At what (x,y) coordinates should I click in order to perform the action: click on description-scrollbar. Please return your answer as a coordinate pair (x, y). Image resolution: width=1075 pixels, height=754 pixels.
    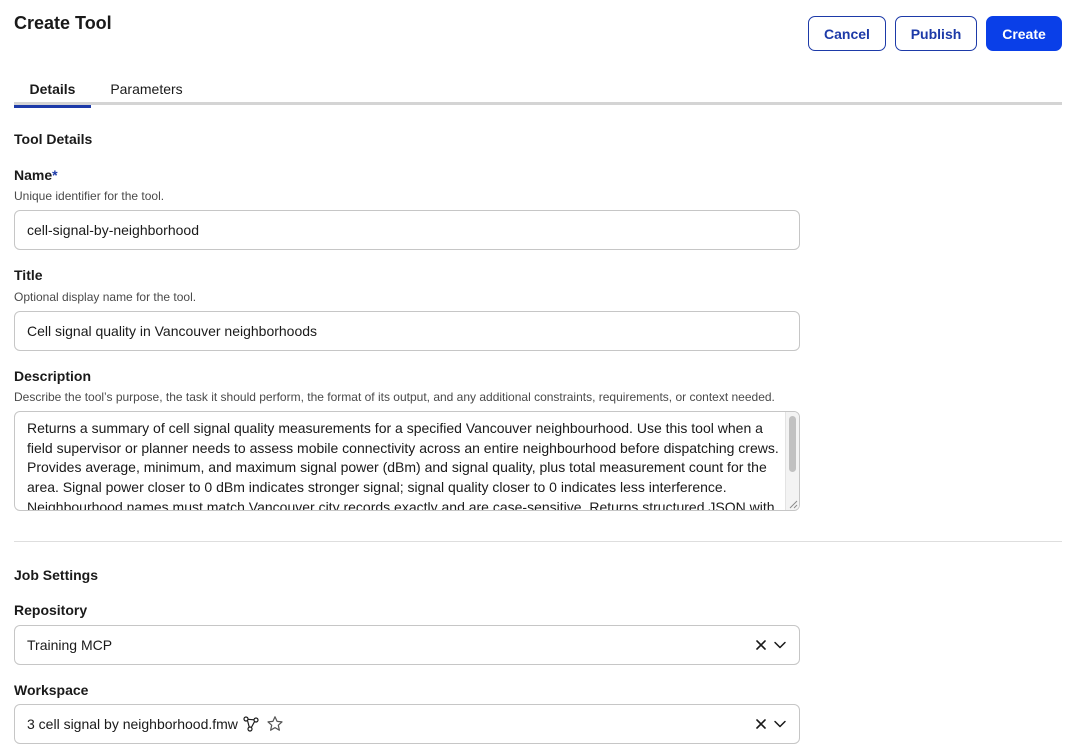
    Looking at the image, I should click on (792, 461).